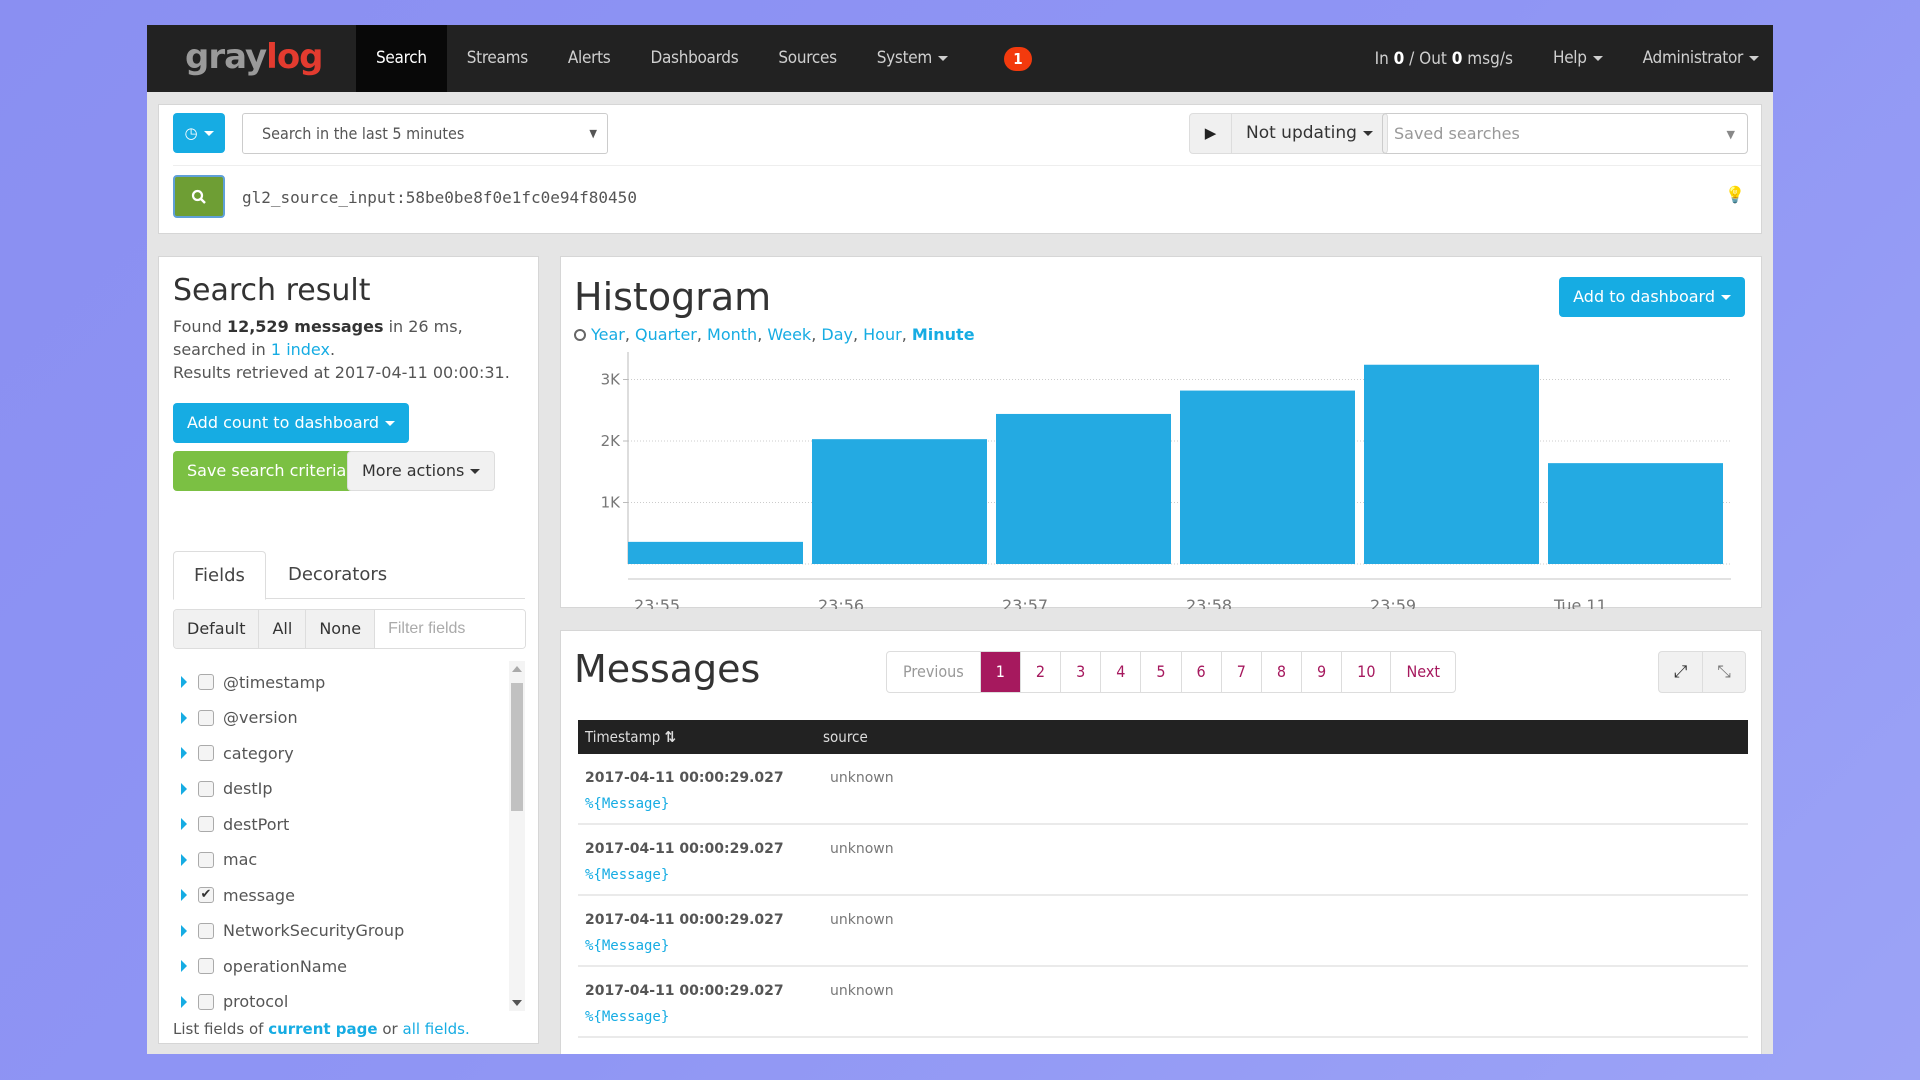 The height and width of the screenshot is (1080, 1920). Describe the element at coordinates (899, 501) in the screenshot. I see `histogram-bar` at that location.